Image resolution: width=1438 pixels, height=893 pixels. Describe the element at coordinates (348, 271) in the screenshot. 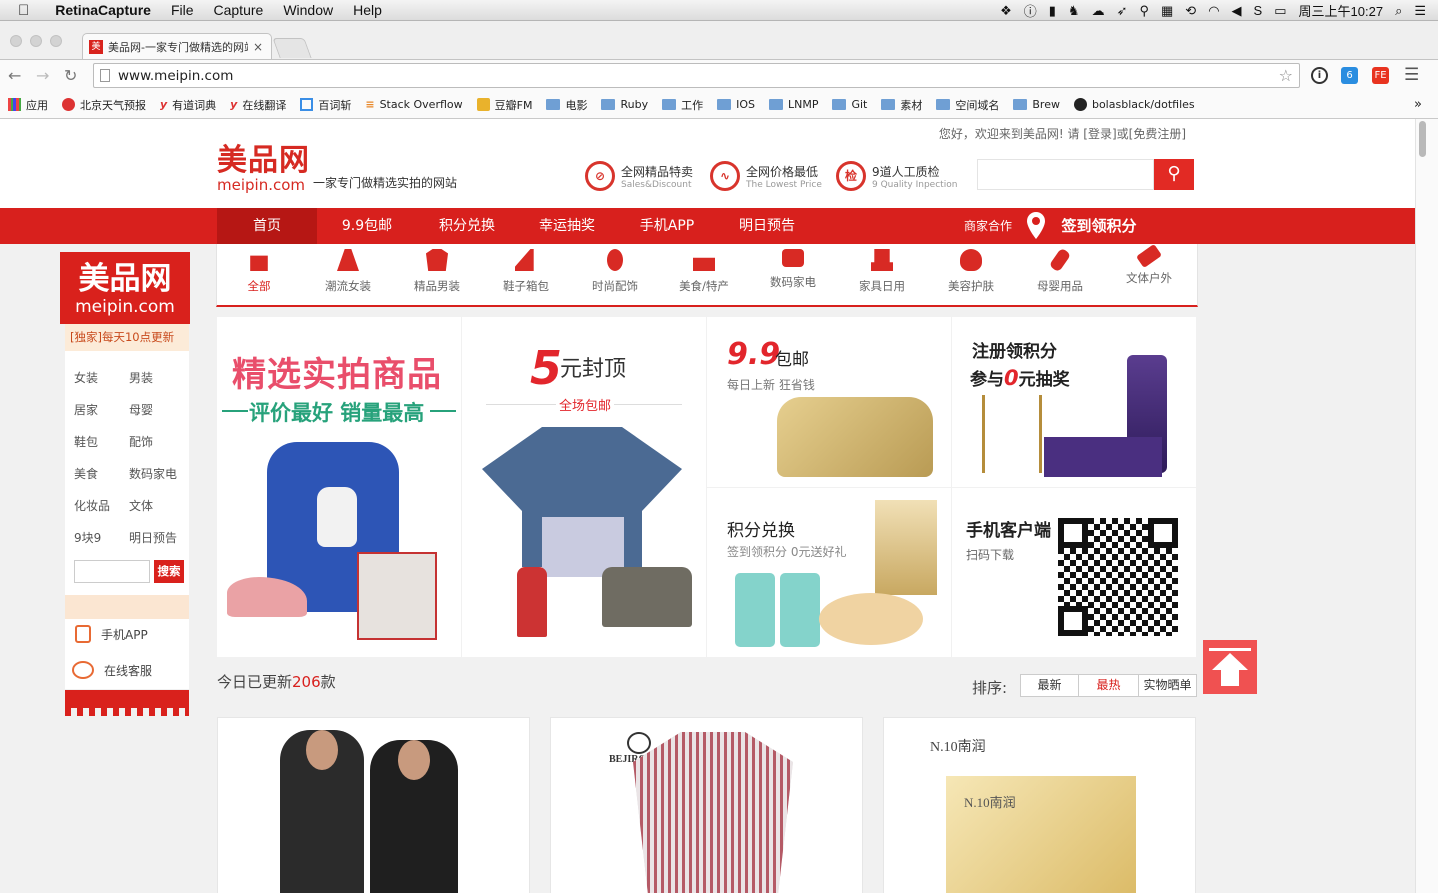

I see `category-women: 潮流女装` at that location.